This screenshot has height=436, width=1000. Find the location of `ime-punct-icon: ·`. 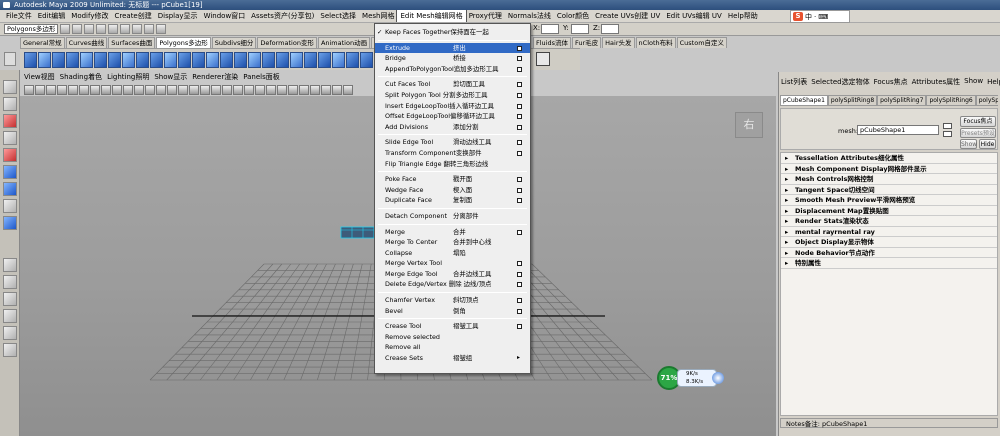

ime-punct-icon: · is located at coordinates (815, 17).